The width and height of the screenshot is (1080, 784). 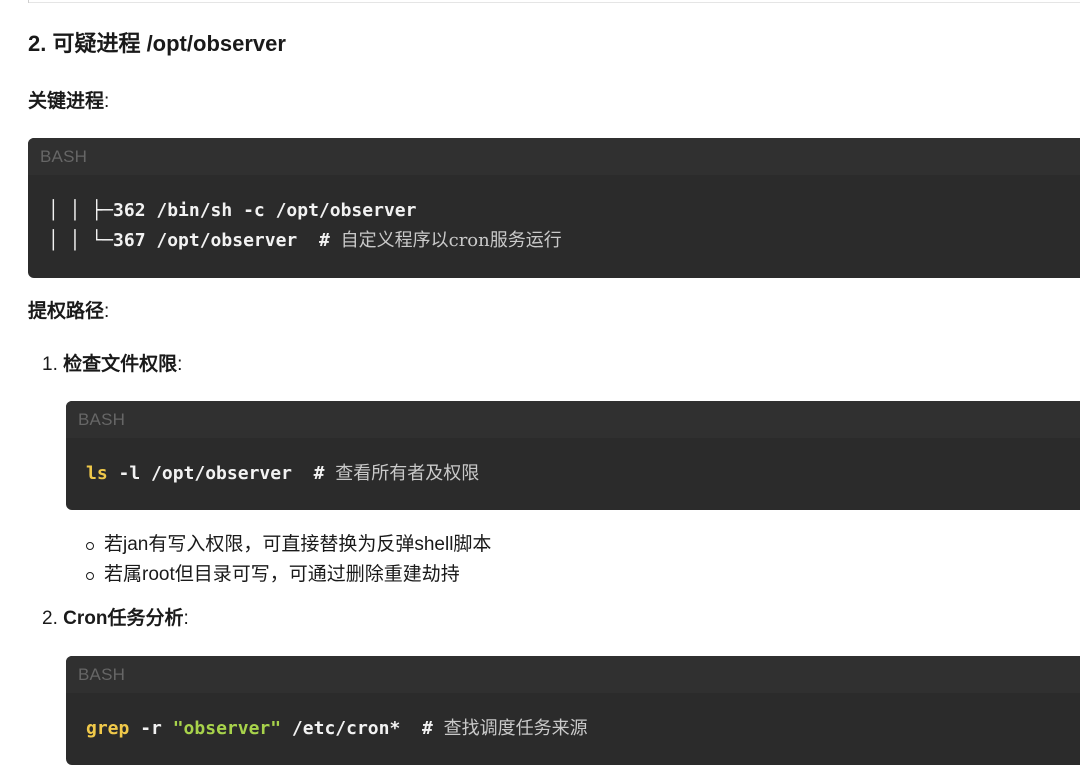 What do you see at coordinates (115, 618) in the screenshot?
I see `step-2-heading: 2. Cron任务分析:` at bounding box center [115, 618].